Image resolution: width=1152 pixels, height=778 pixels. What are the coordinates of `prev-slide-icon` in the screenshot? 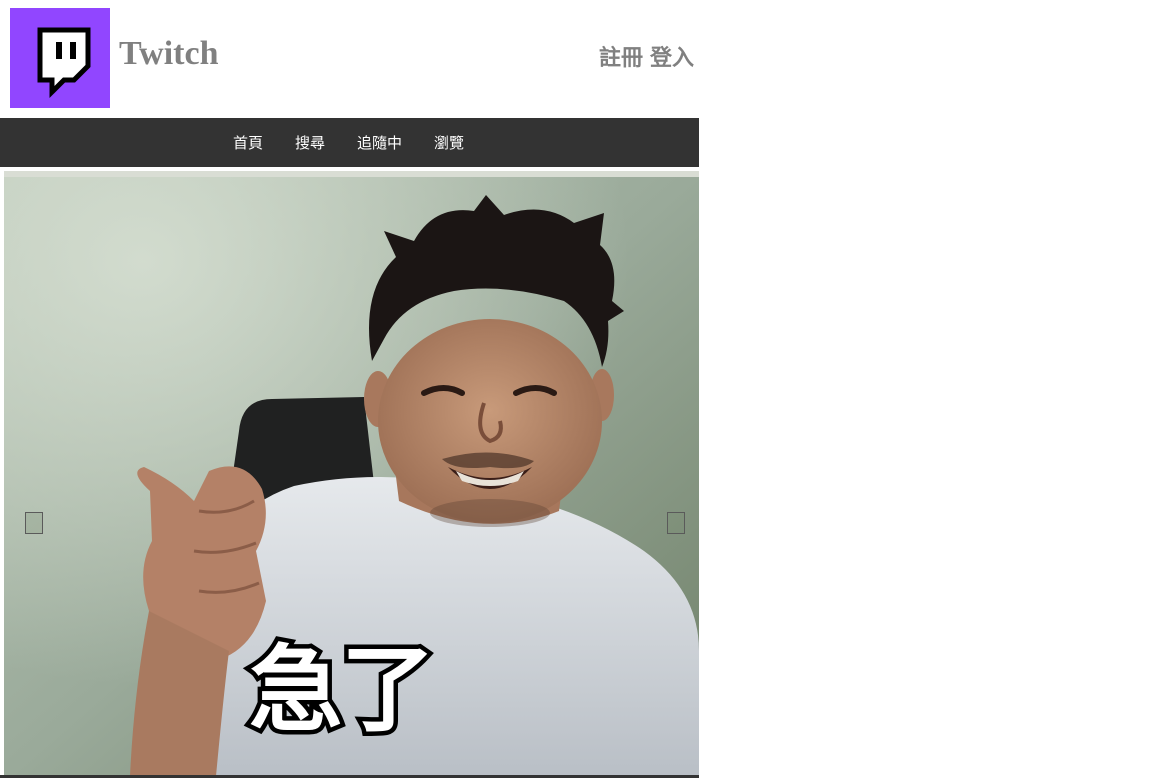 It's located at (34, 523).